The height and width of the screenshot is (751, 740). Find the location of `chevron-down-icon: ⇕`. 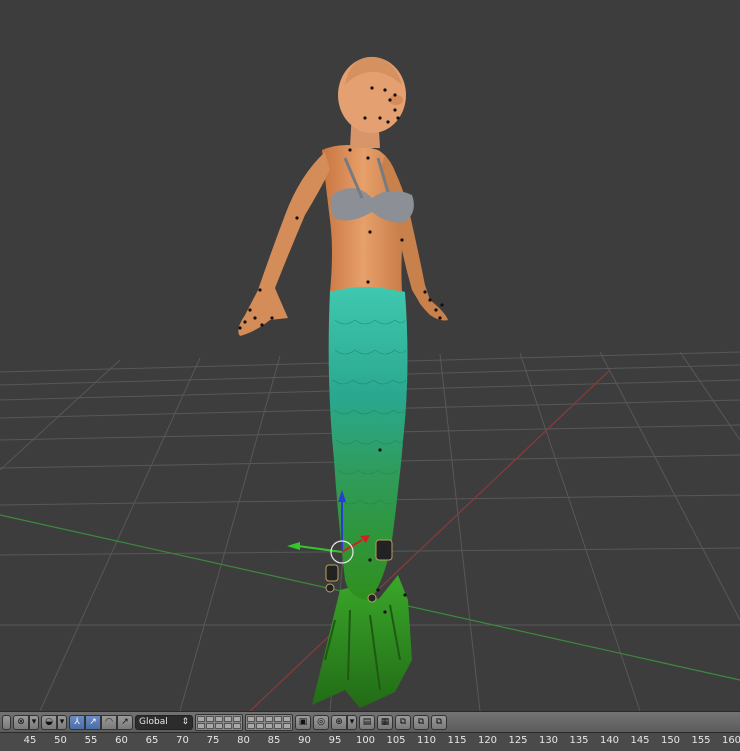

chevron-down-icon: ⇕ is located at coordinates (185, 722).